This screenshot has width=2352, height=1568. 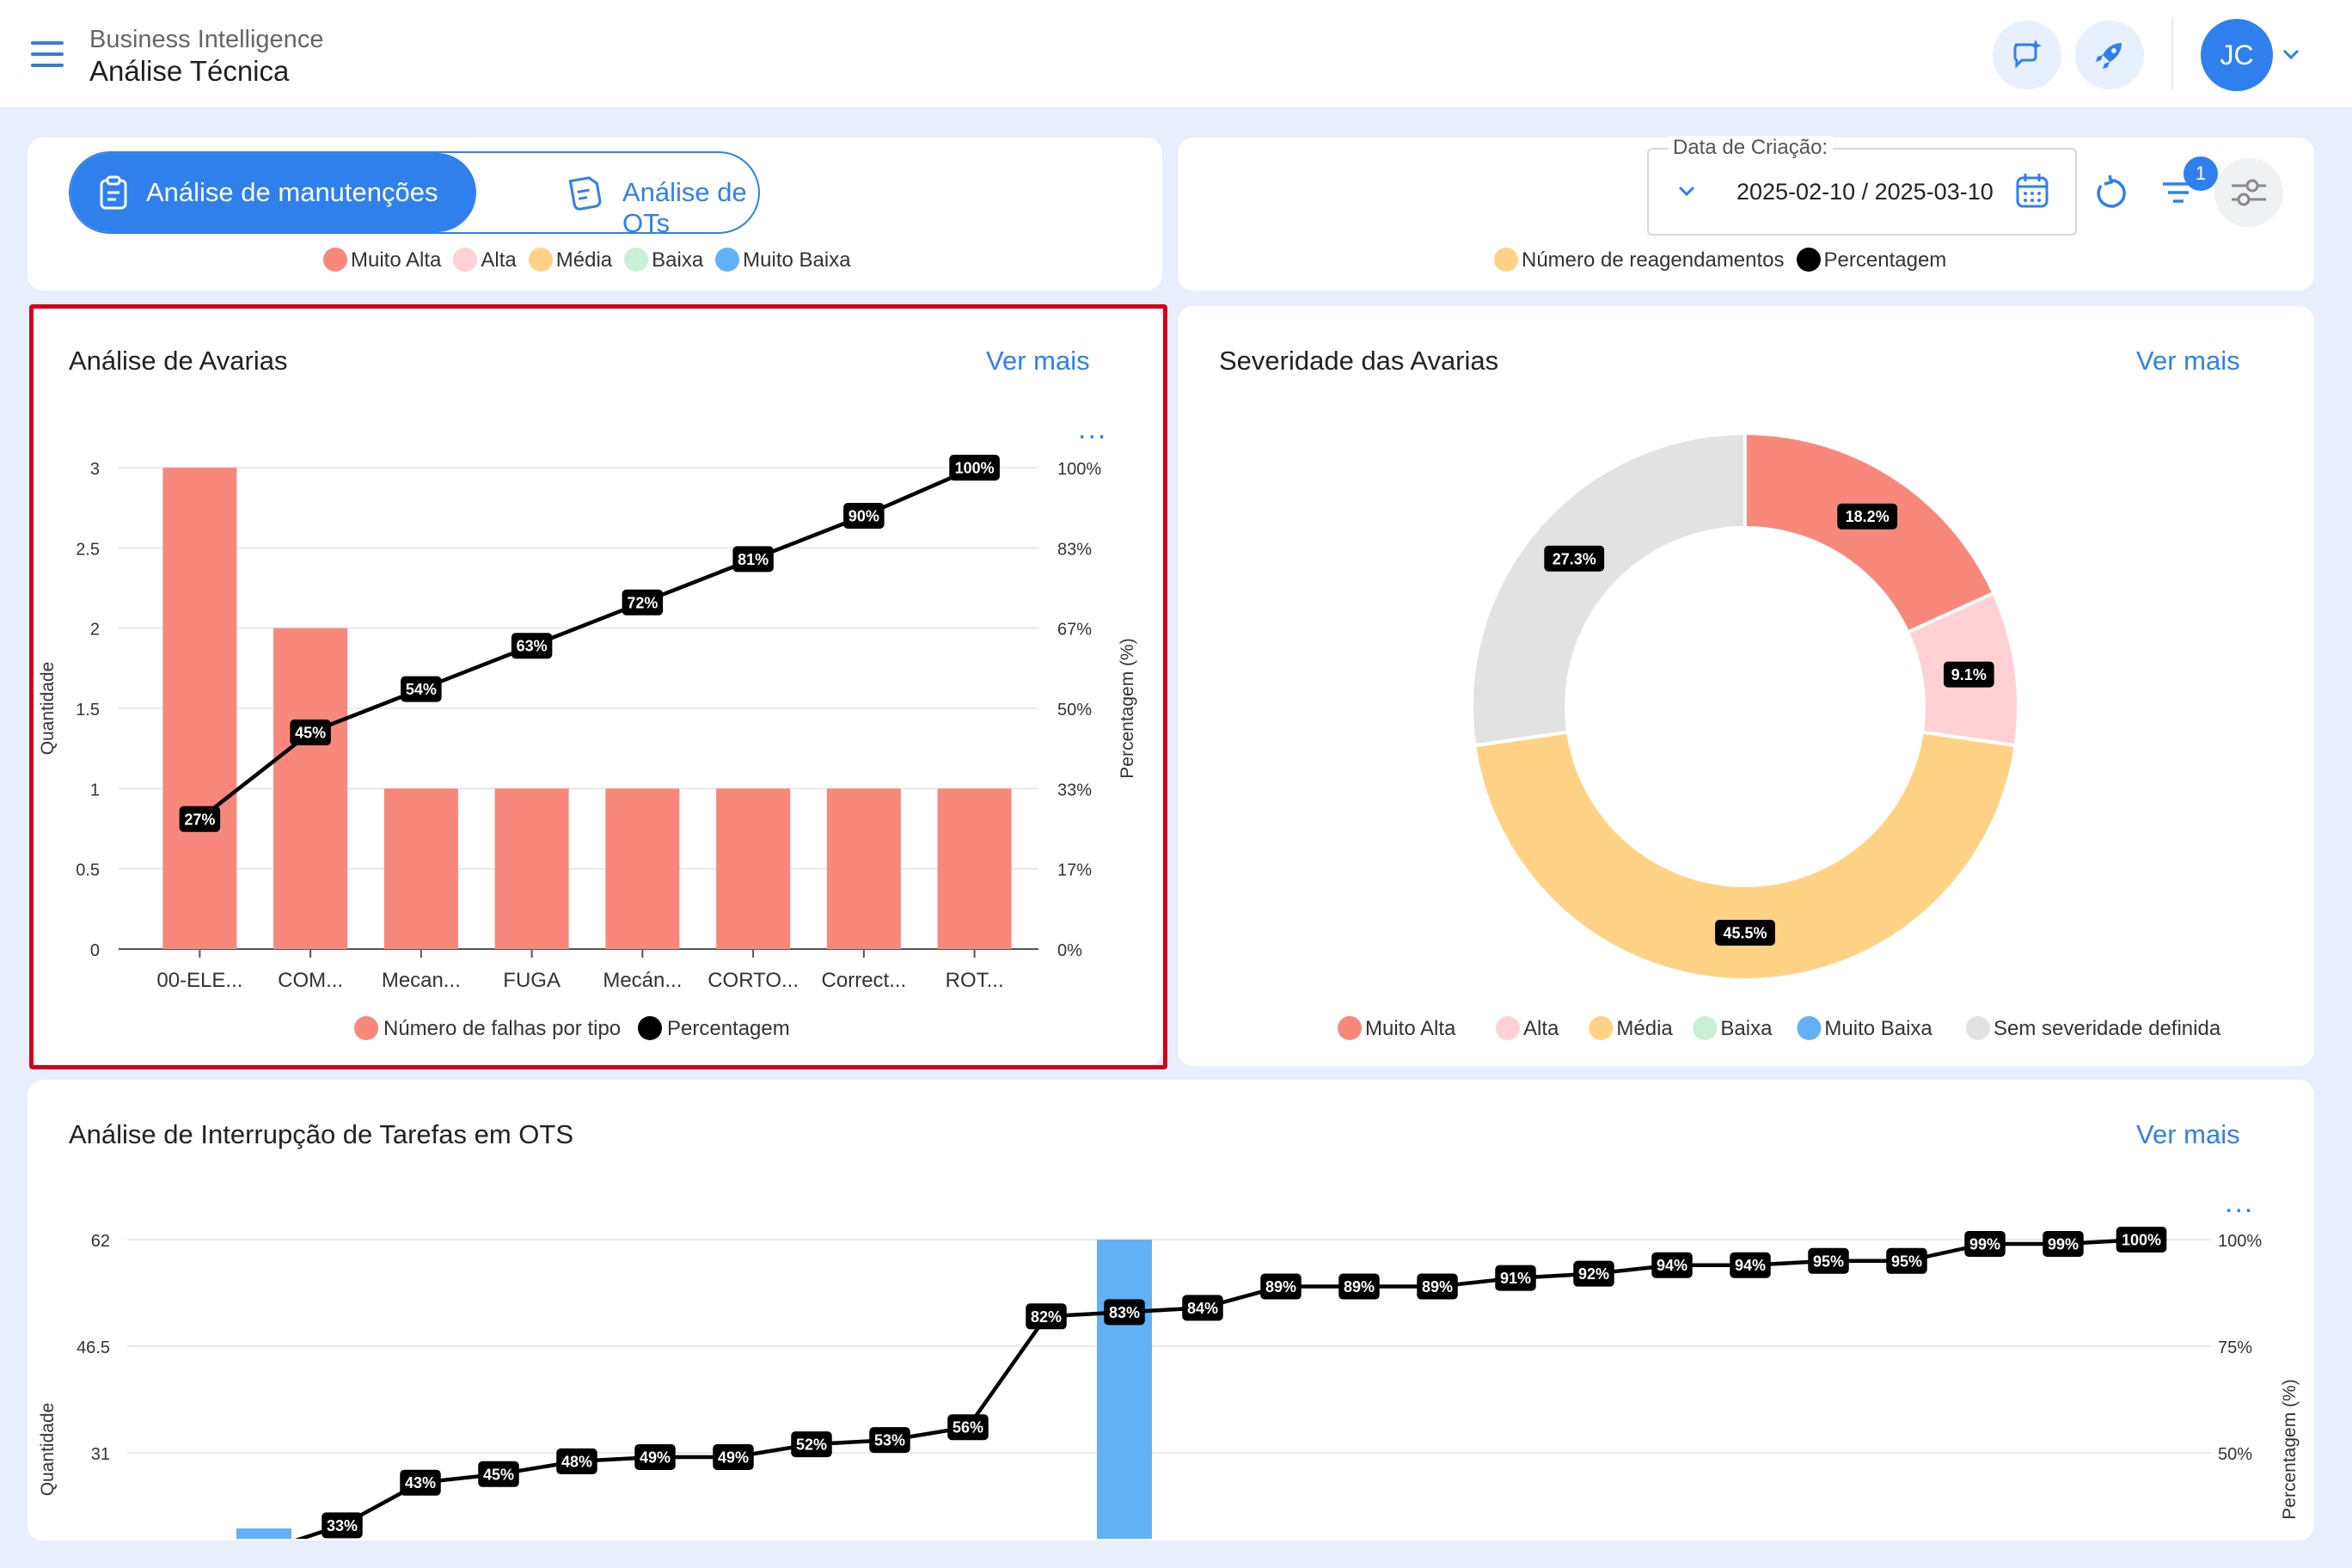 I want to click on y2-tick-label: 75%, so click(x=2235, y=1347).